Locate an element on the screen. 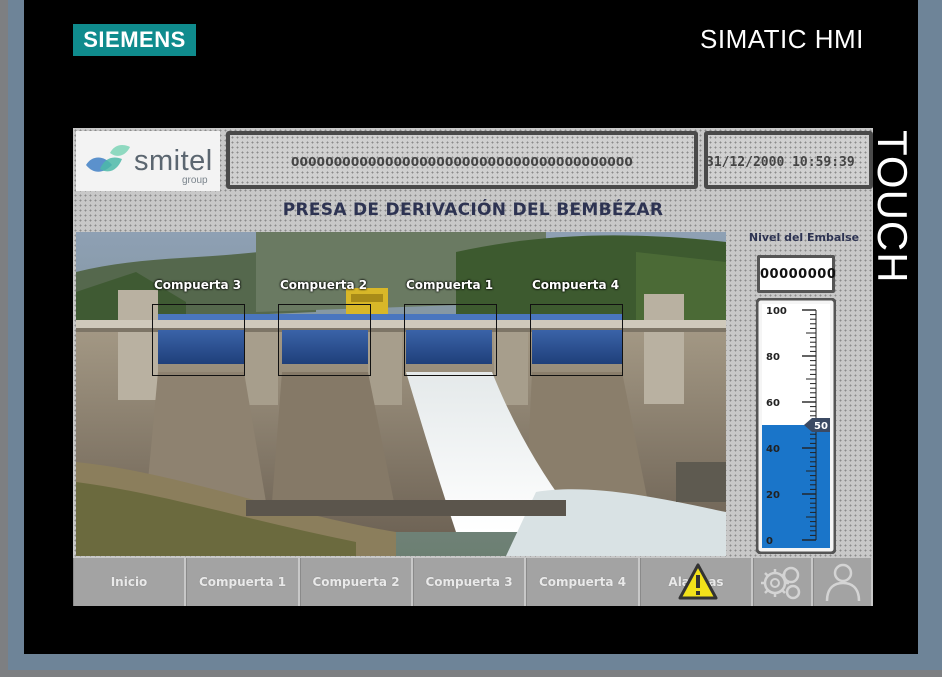 The width and height of the screenshot is (942, 677). level-gauge-tick-label: 40 is located at coordinates (773, 449).